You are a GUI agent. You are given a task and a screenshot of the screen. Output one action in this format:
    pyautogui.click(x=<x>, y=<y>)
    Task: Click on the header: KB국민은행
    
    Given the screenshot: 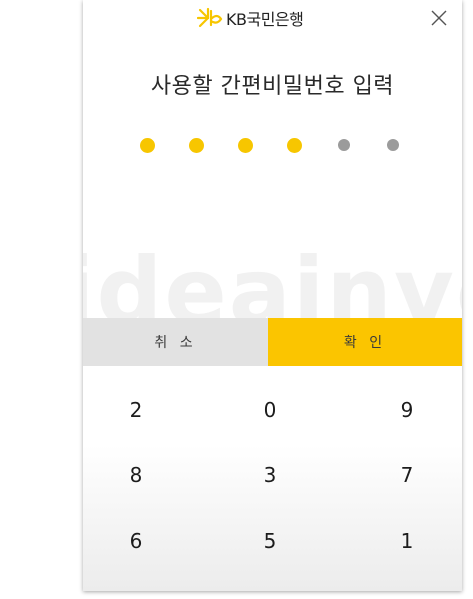 What is the action you would take?
    pyautogui.click(x=272, y=18)
    